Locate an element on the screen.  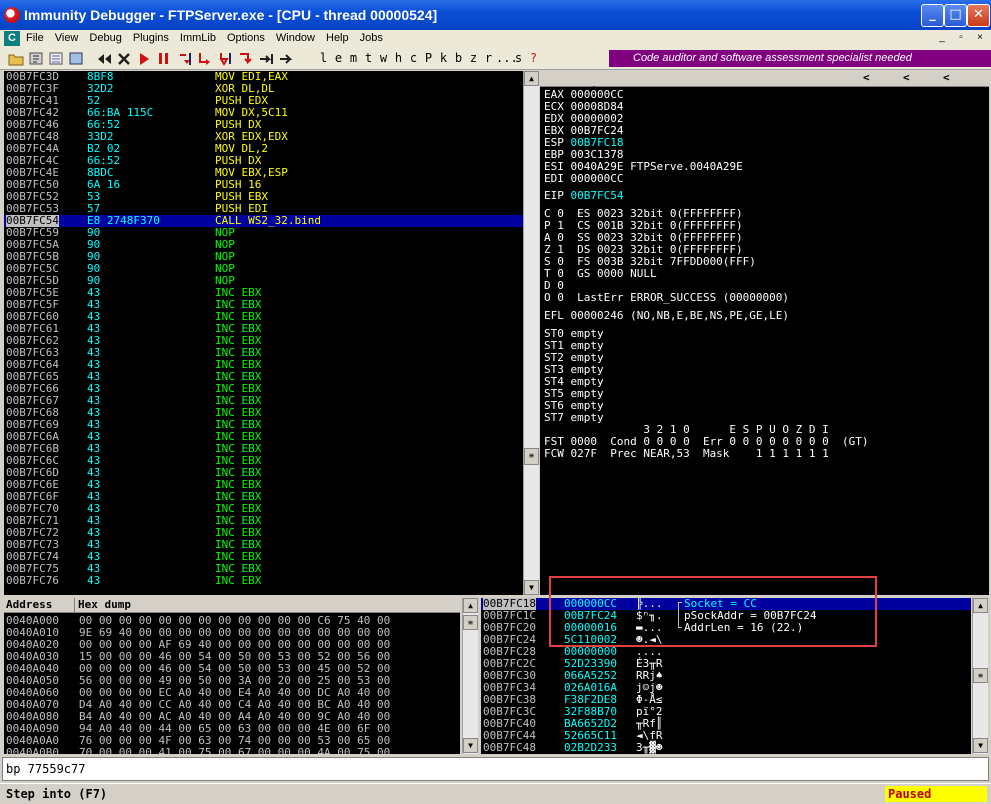
disasm-row: 00B7FC4A B2 02 MOV DL,2 is located at coordinates (263, 149).